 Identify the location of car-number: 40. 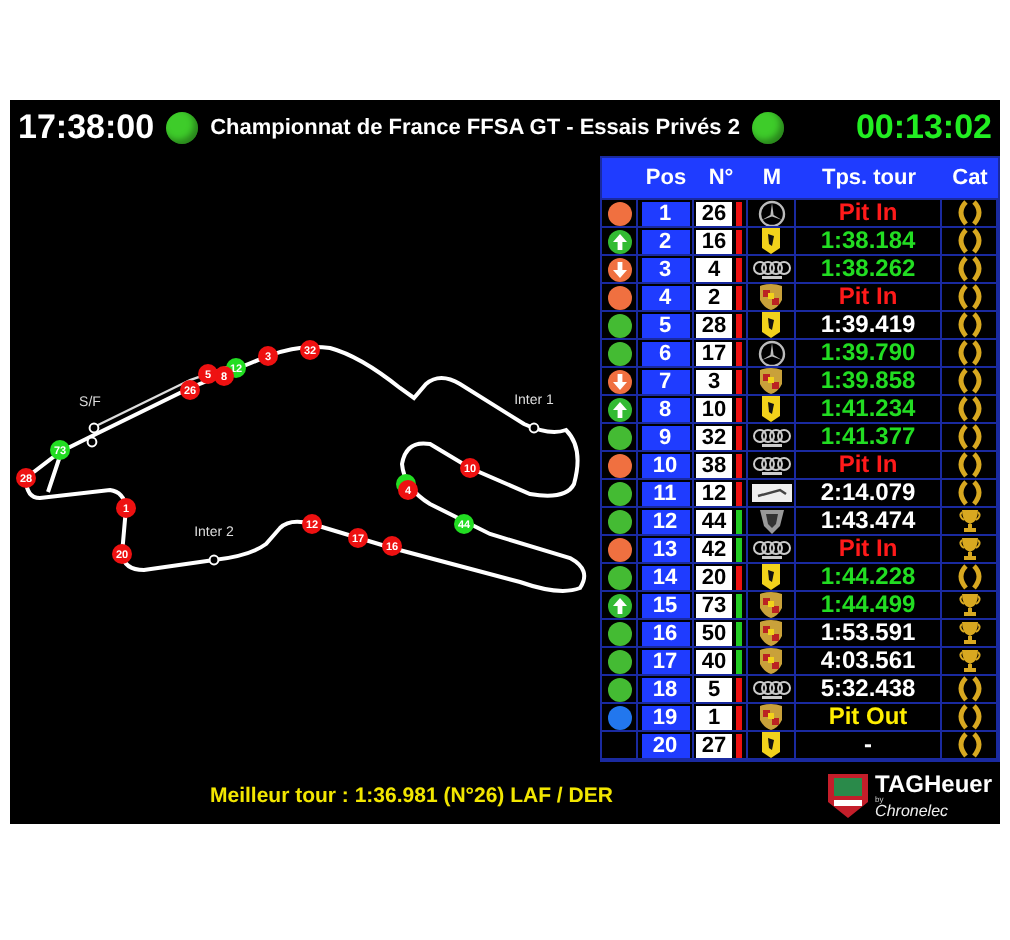
(714, 661).